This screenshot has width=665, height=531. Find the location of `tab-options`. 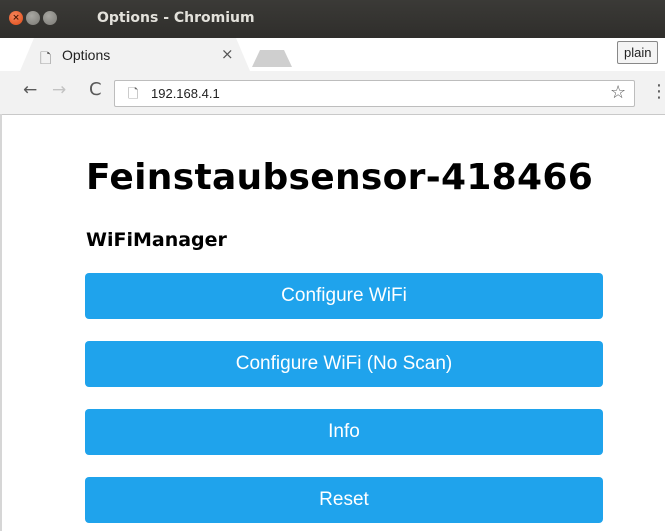

tab-options is located at coordinates (135, 54).